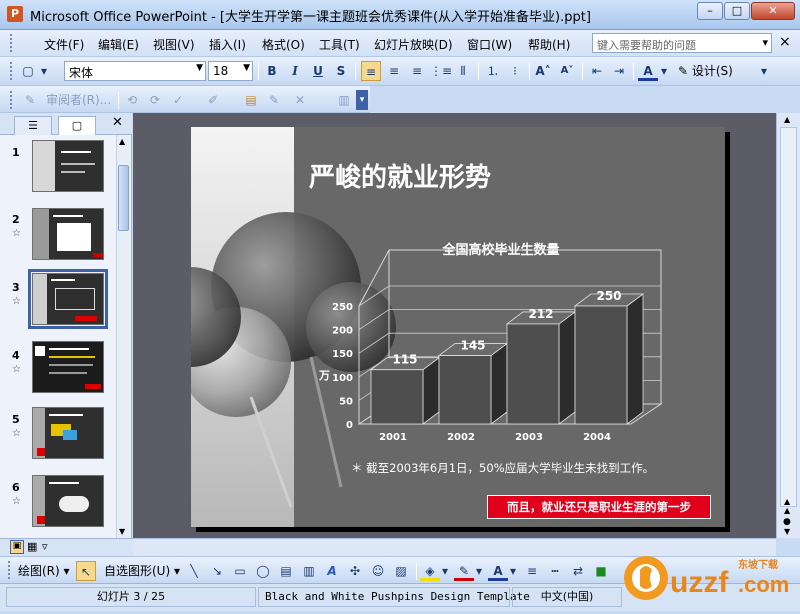 Image resolution: width=800 pixels, height=614 pixels. I want to click on line-color-icon: ✎, so click(464, 571).